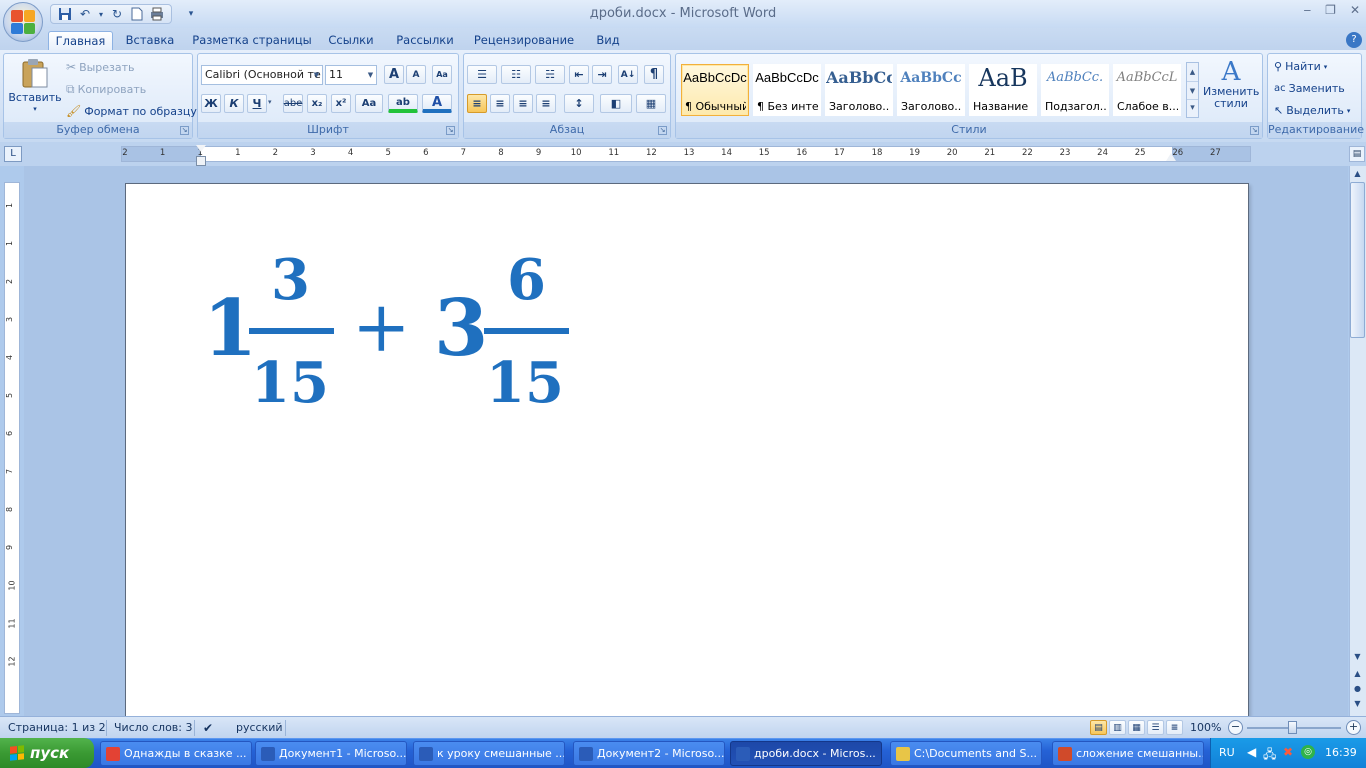 This screenshot has height=768, width=1366. What do you see at coordinates (80, 40) in the screenshot?
I see `tab-home: Главная` at bounding box center [80, 40].